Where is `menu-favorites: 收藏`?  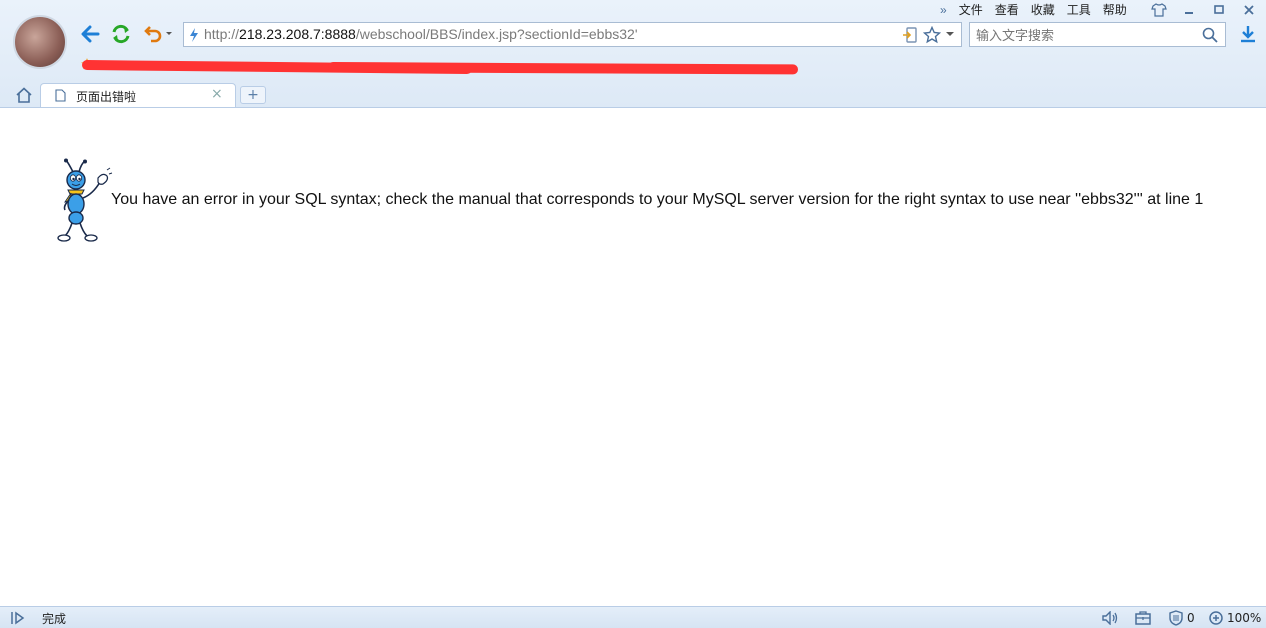
menu-favorites: 收藏 is located at coordinates (1043, 10).